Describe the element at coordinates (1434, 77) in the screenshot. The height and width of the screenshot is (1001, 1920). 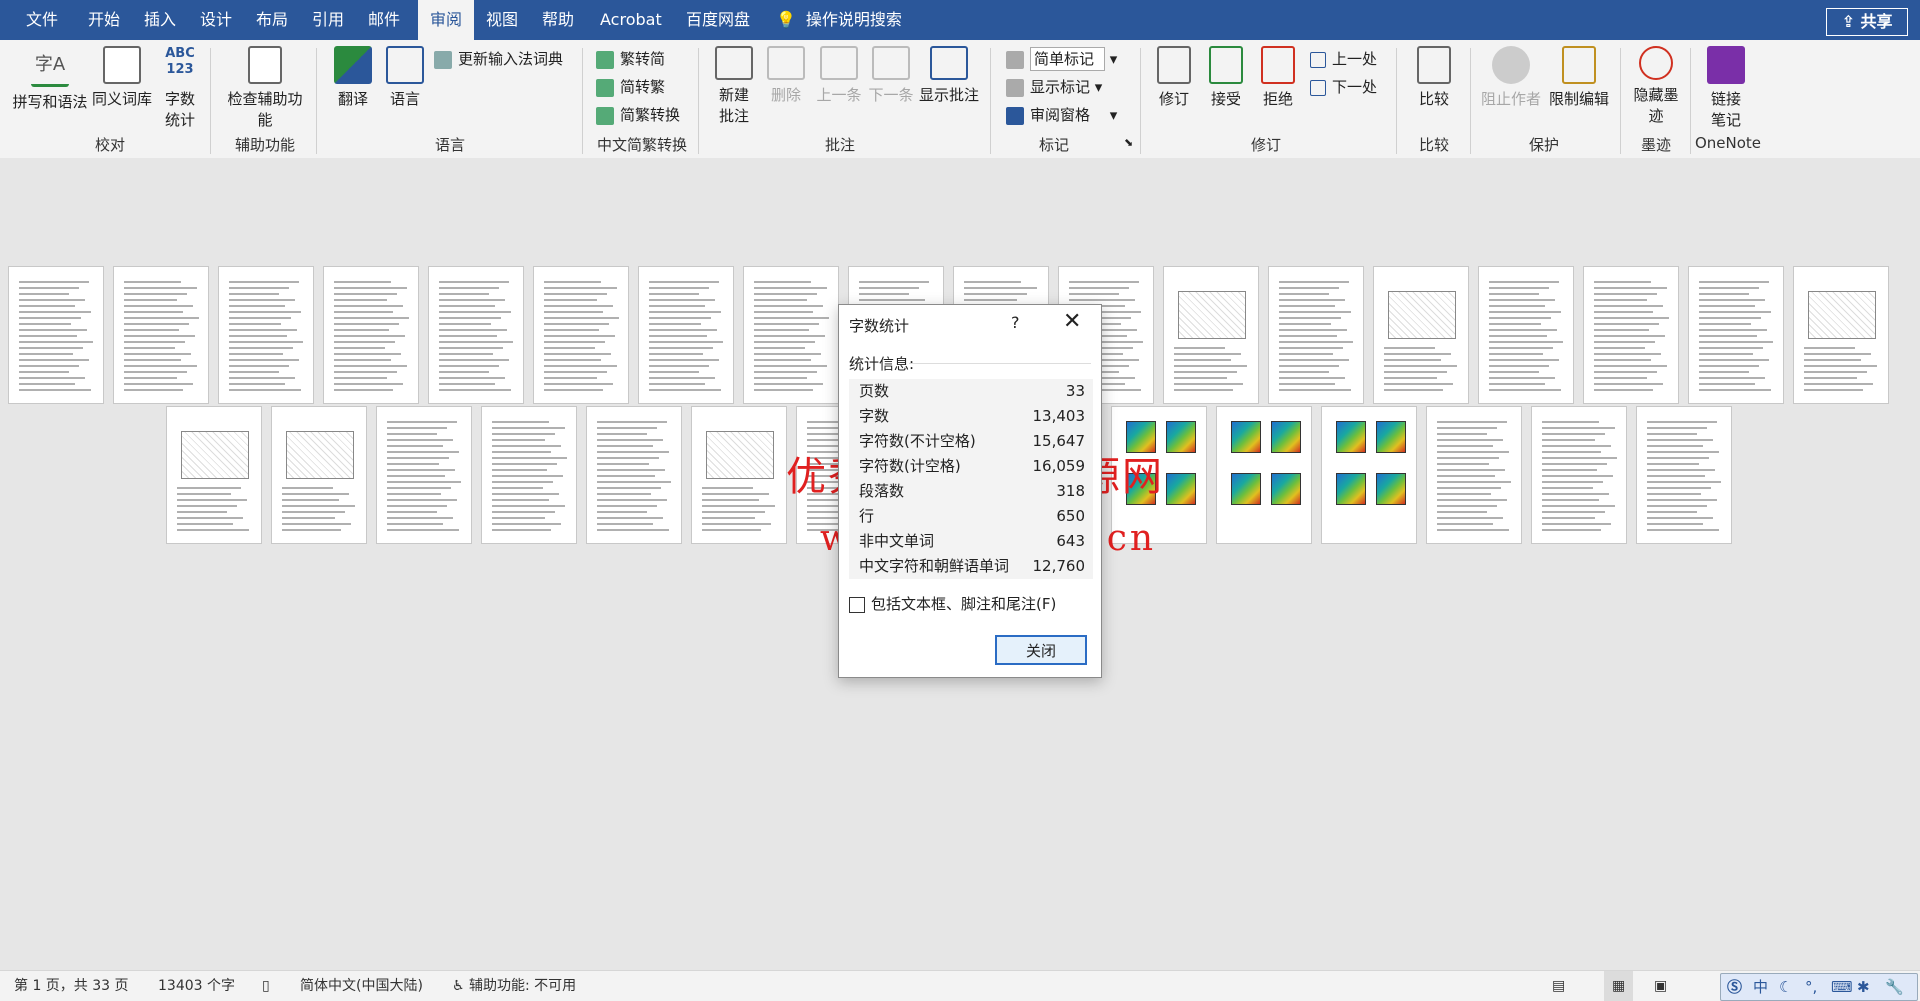
I see `compare-button: 比较` at that location.